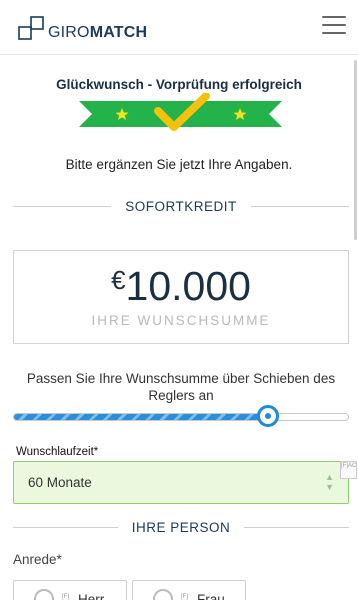  Describe the element at coordinates (329, 482) in the screenshot. I see `up-down-arrows-icon: ▲ ▼` at that location.